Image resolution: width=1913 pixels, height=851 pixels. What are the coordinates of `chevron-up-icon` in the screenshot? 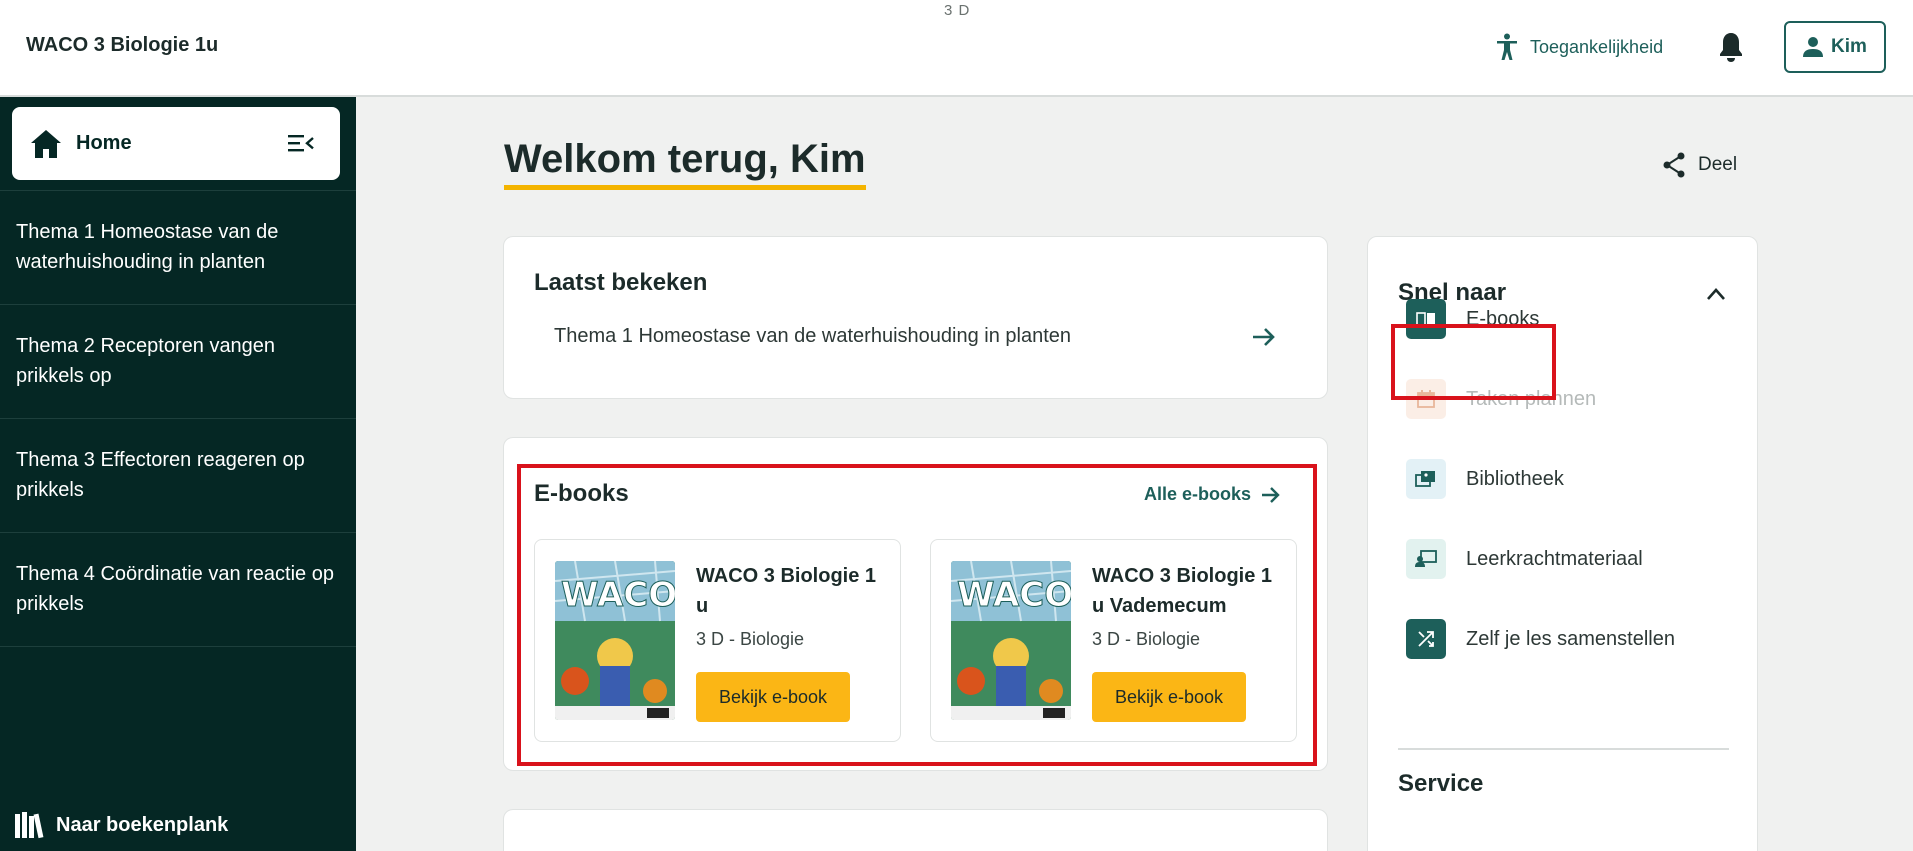 It's located at (1716, 294).